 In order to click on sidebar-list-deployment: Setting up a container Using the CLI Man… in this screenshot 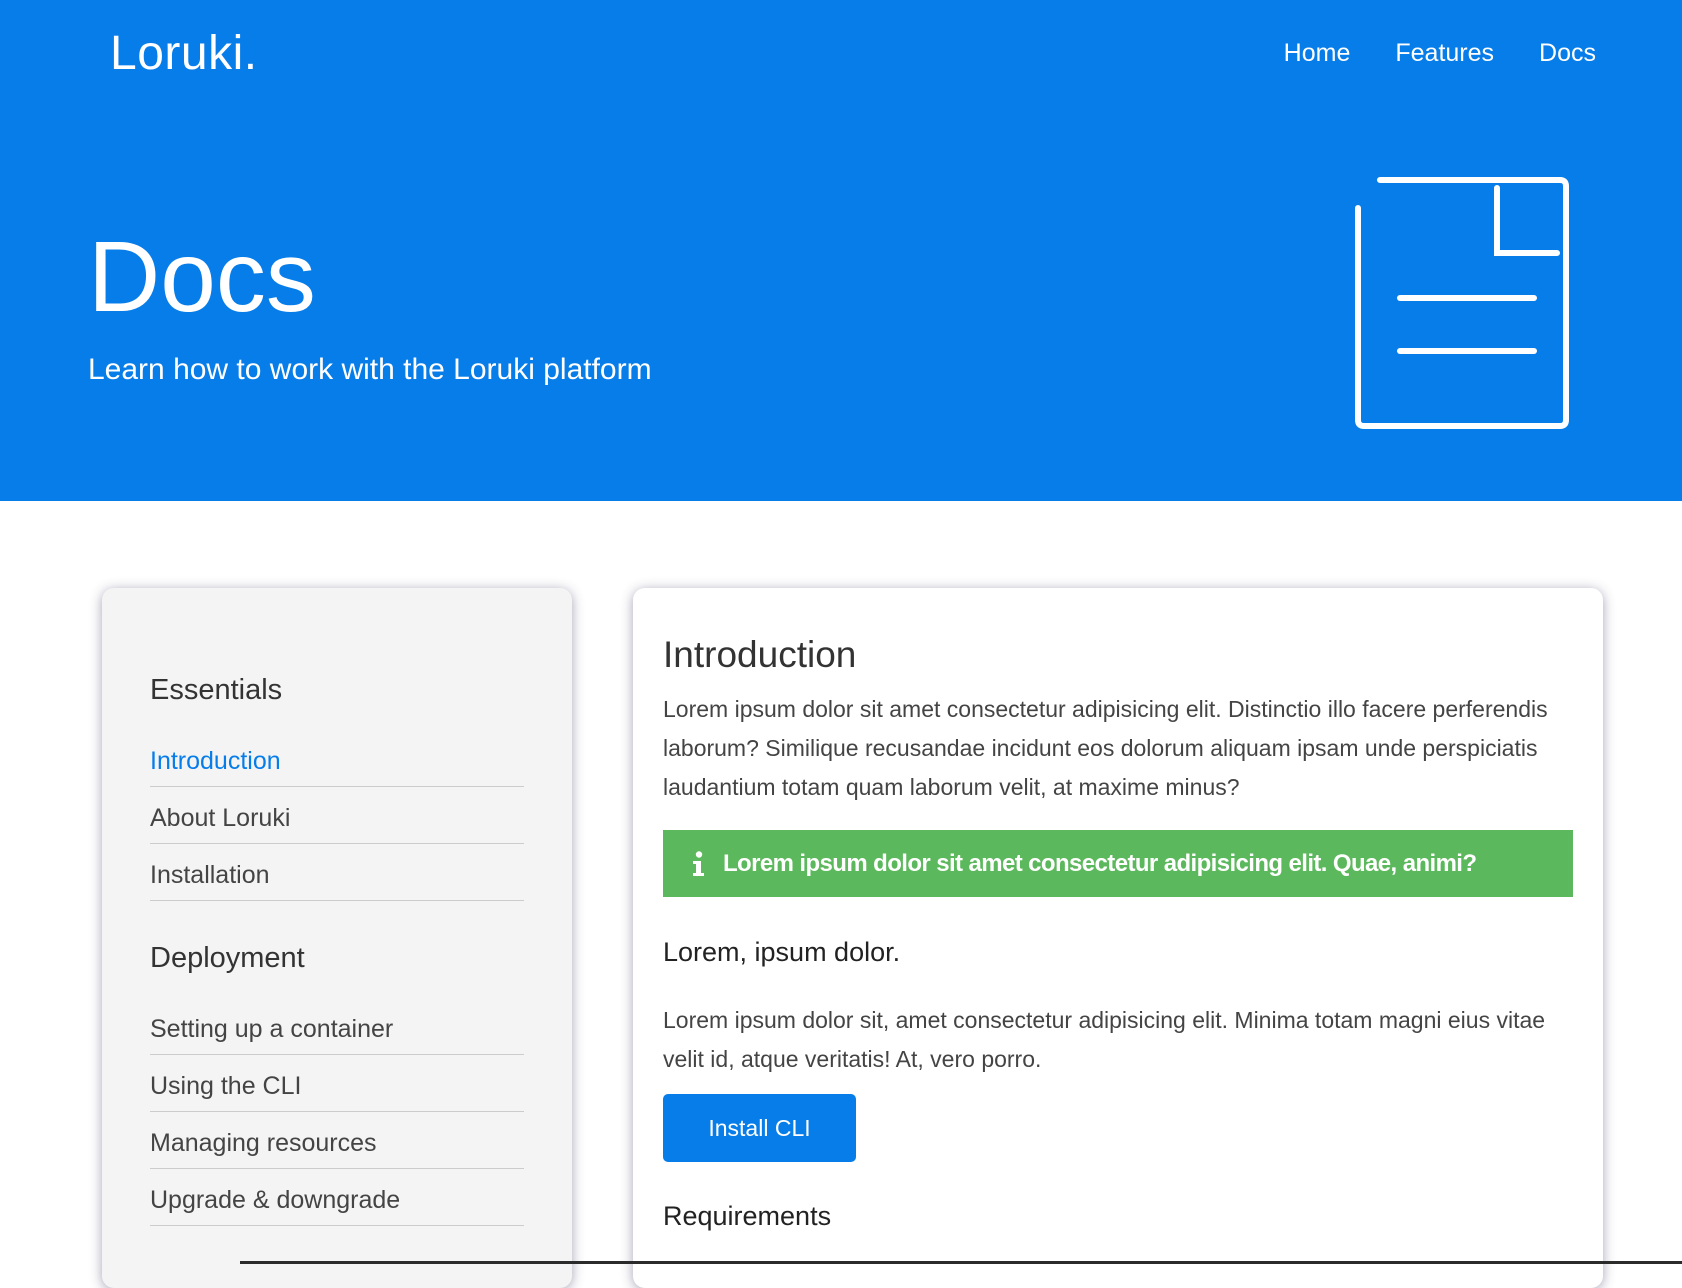, I will do `click(337, 1112)`.